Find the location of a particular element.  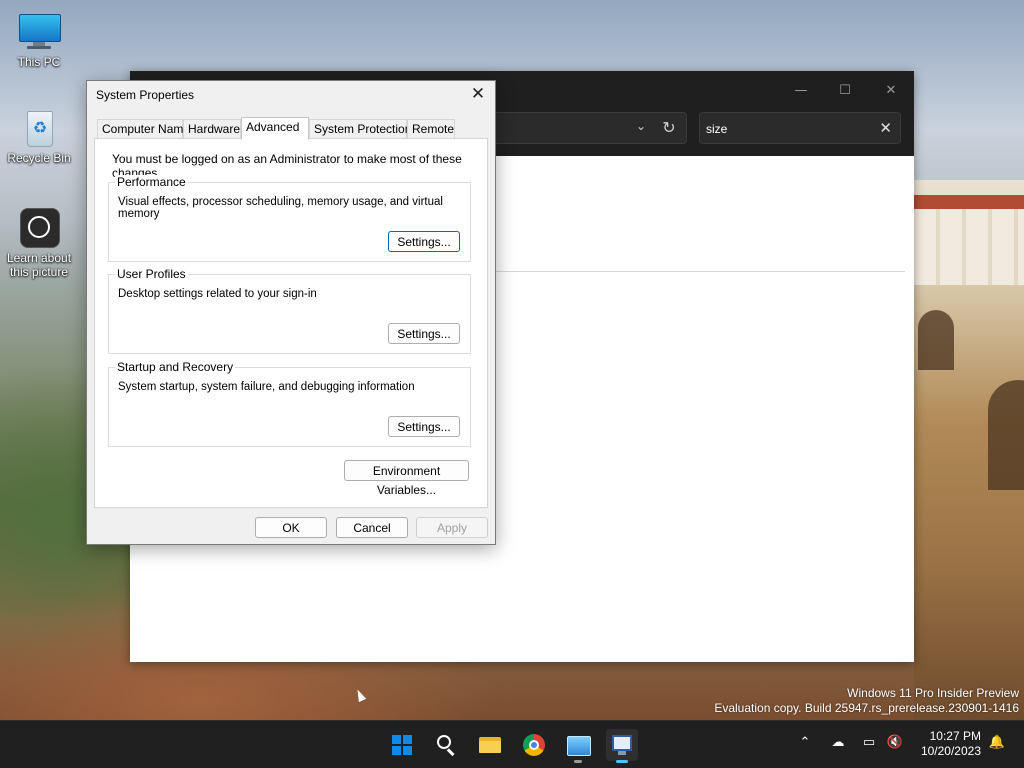

taskbar-system-properties is located at coordinates (622, 746).